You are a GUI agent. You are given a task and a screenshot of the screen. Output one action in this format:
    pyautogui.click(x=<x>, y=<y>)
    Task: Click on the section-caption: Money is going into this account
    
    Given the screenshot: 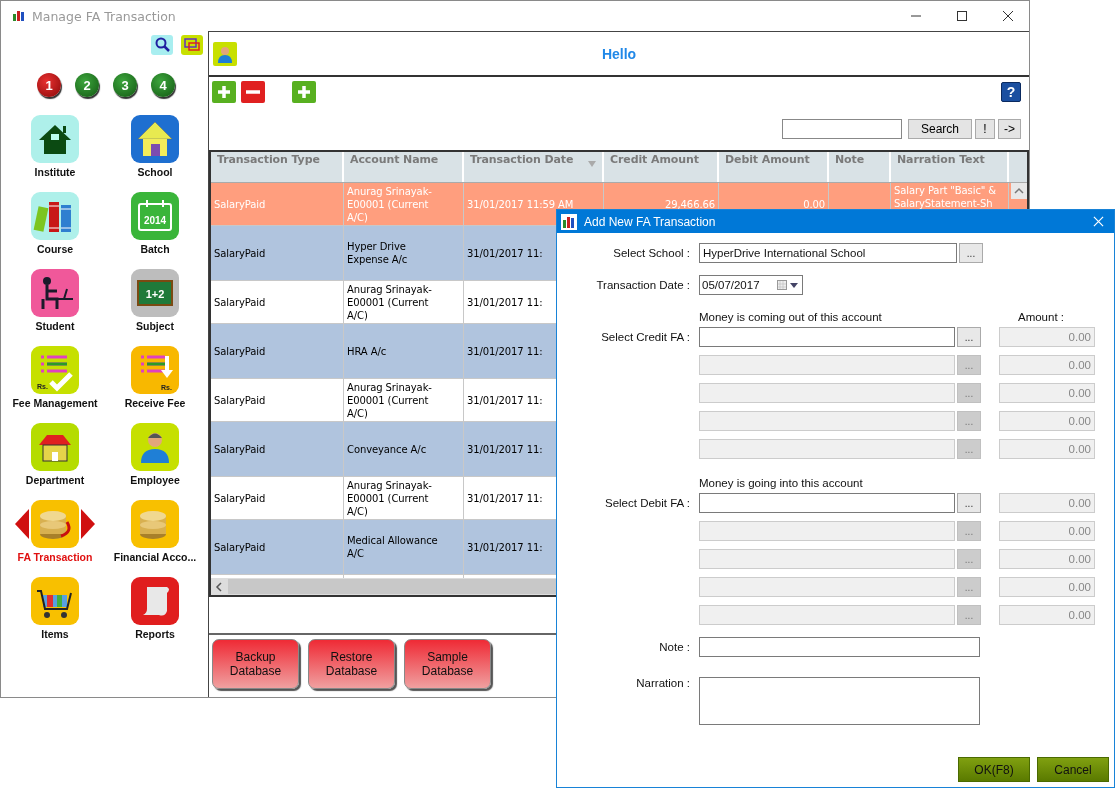 What is the action you would take?
    pyautogui.click(x=781, y=483)
    